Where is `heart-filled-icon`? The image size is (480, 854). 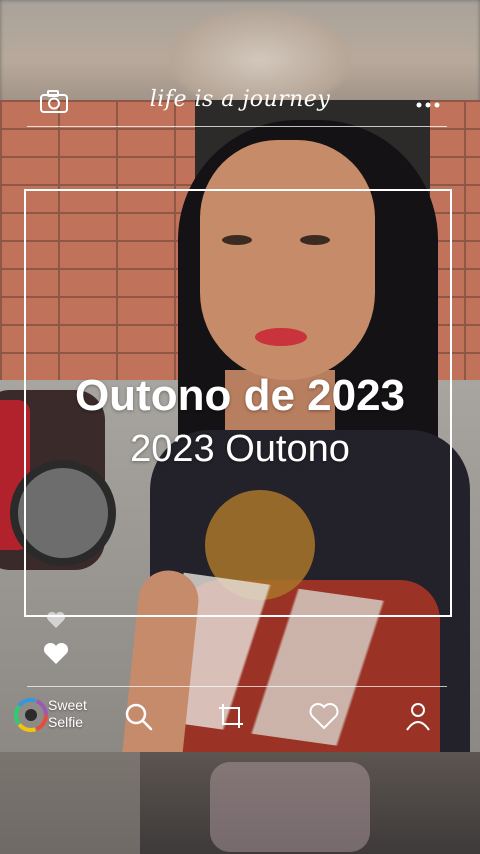
heart-filled-icon is located at coordinates (56, 653).